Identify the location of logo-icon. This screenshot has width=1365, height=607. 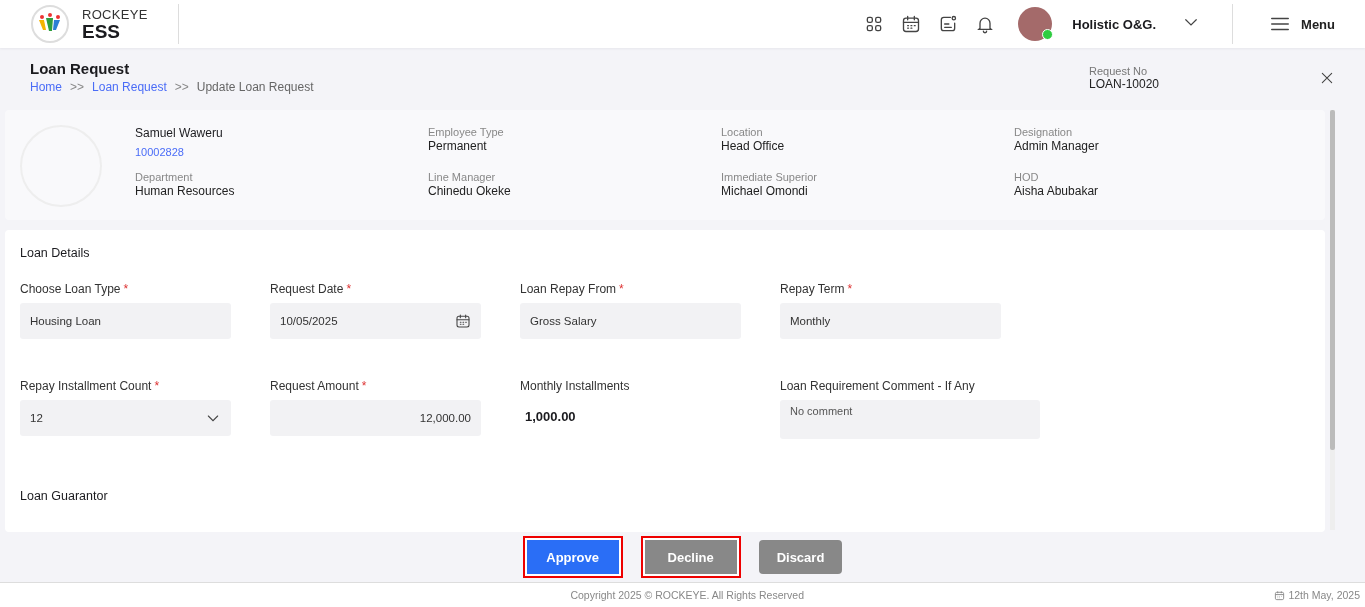
(50, 24).